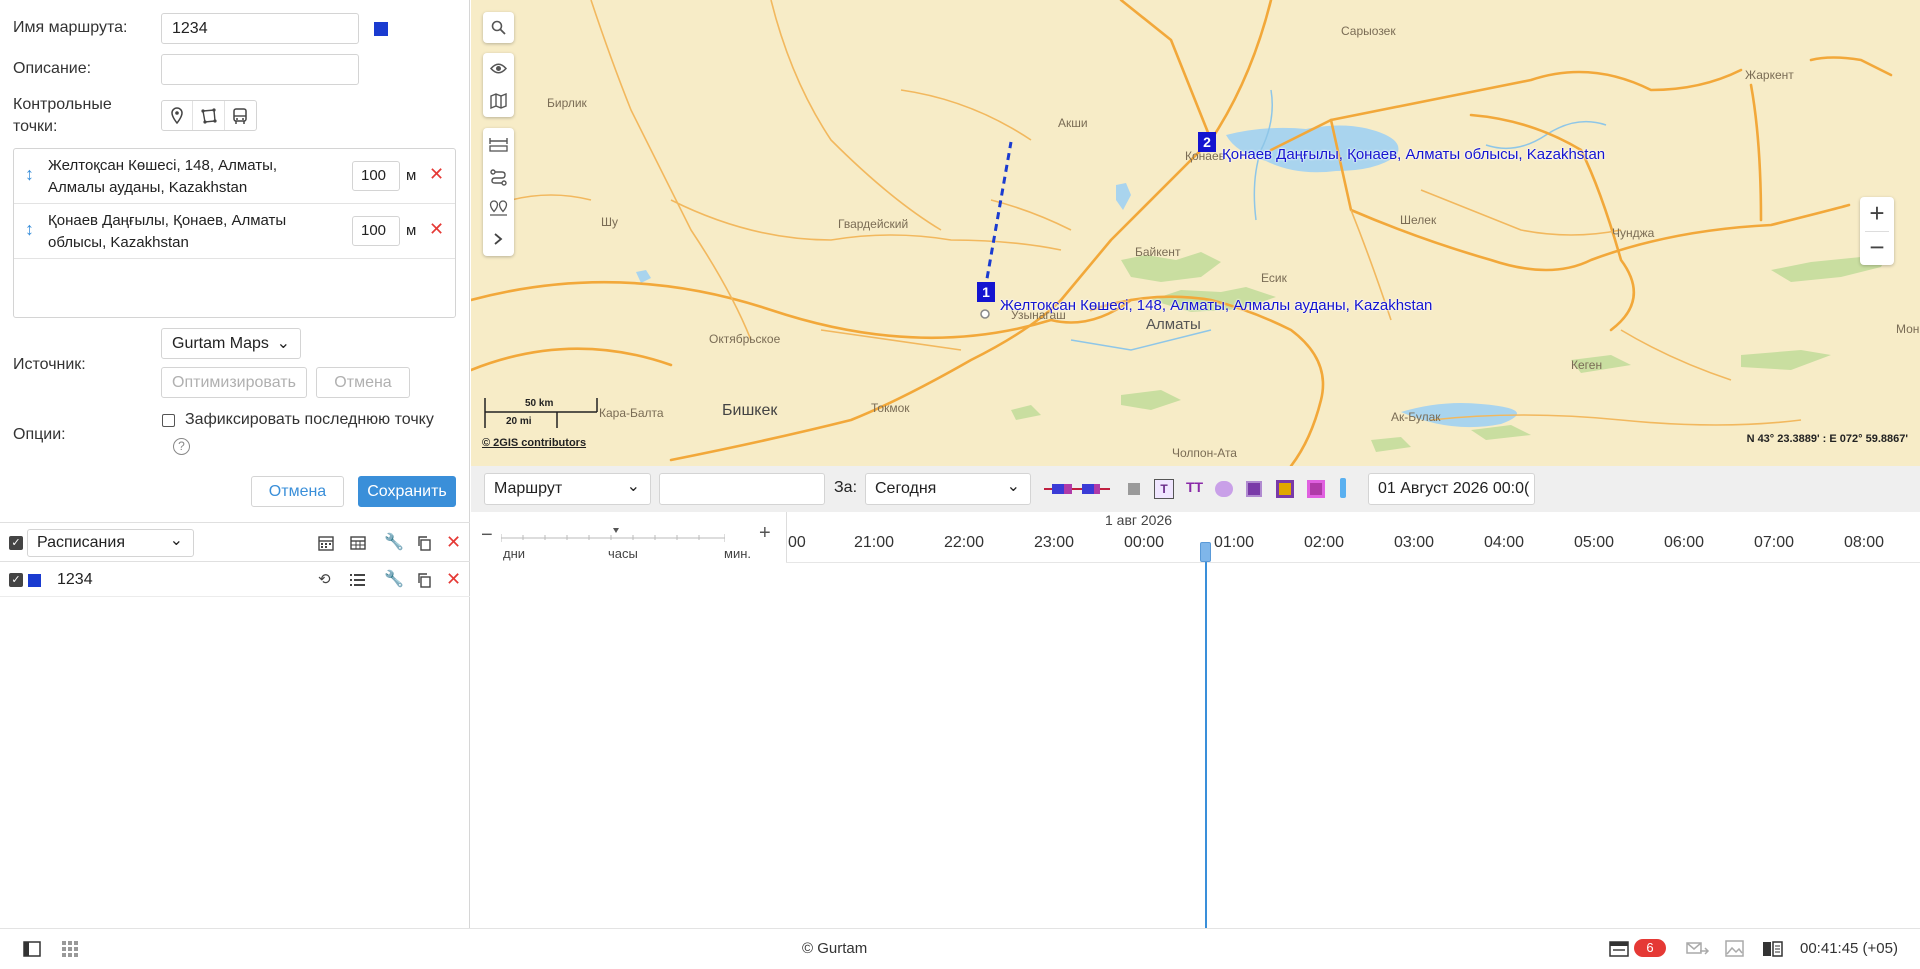 This screenshot has width=1920, height=969. Describe the element at coordinates (1368, 31) in the screenshot. I see `place-label: Сарыозек` at that location.